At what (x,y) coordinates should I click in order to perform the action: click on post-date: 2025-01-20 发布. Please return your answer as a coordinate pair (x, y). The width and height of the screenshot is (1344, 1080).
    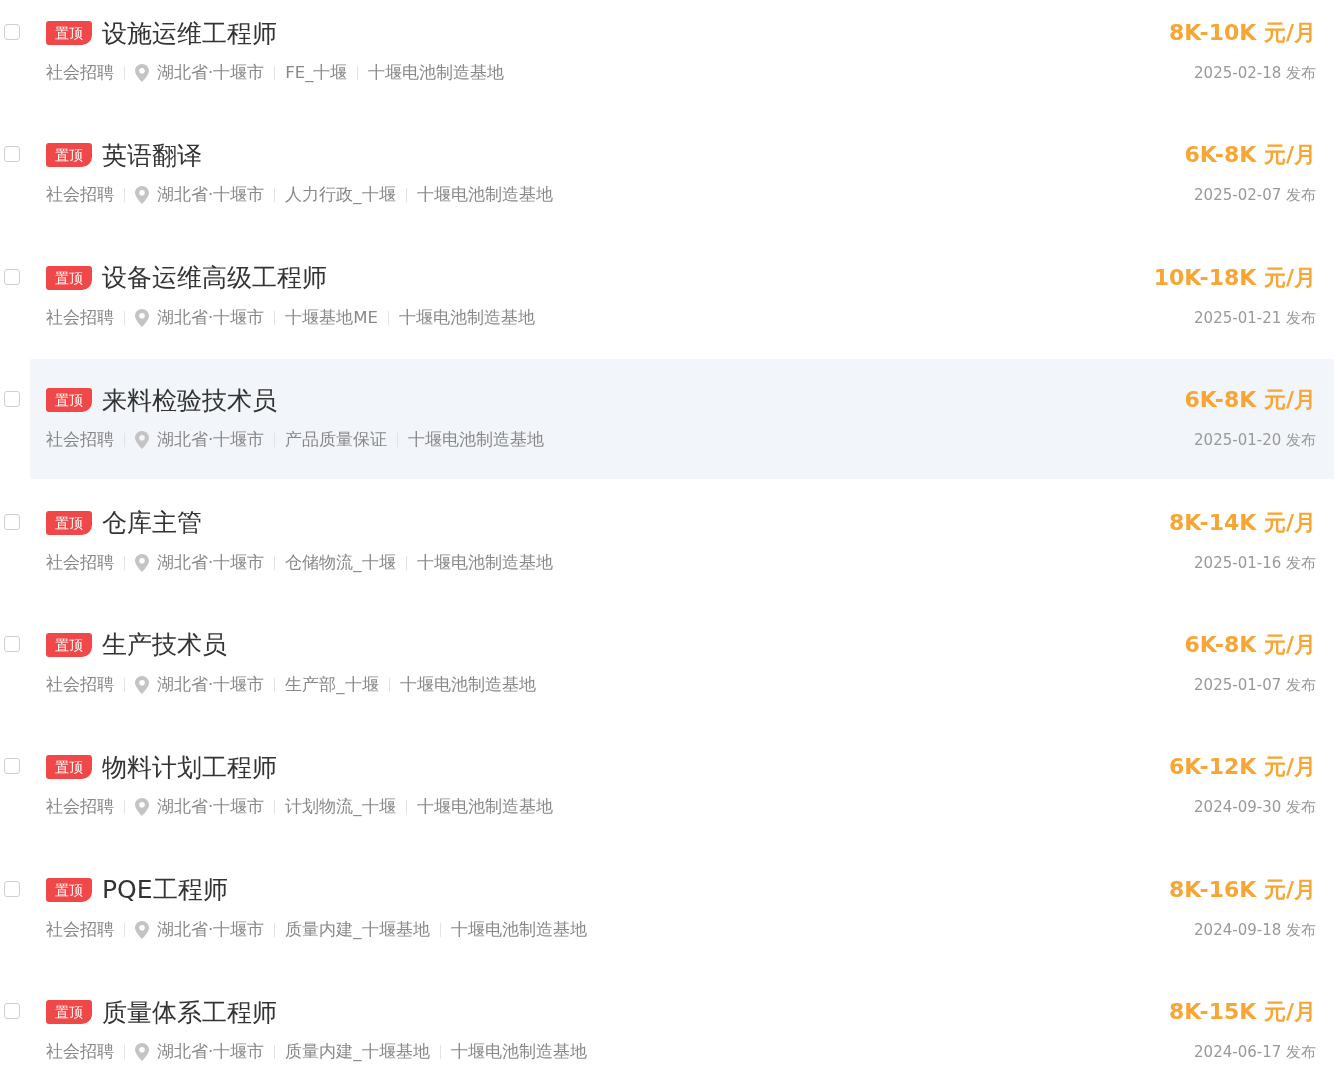
    Looking at the image, I should click on (1255, 441).